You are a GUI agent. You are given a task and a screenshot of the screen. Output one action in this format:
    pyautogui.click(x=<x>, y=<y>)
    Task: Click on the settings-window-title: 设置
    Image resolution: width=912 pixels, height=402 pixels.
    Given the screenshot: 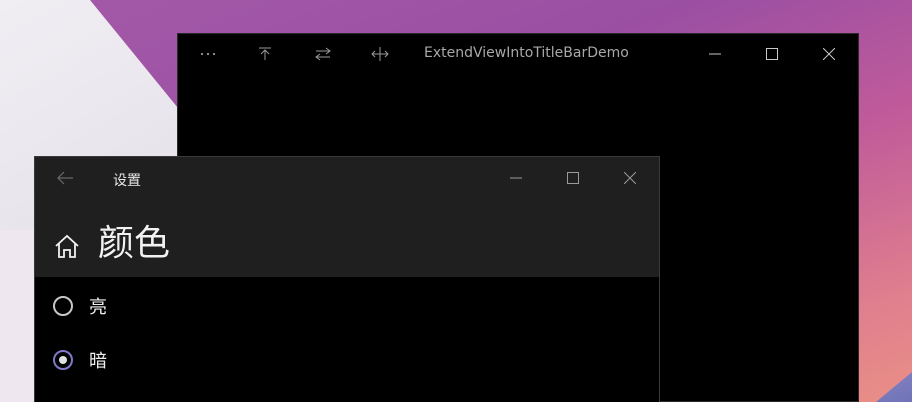 What is the action you would take?
    pyautogui.click(x=127, y=181)
    